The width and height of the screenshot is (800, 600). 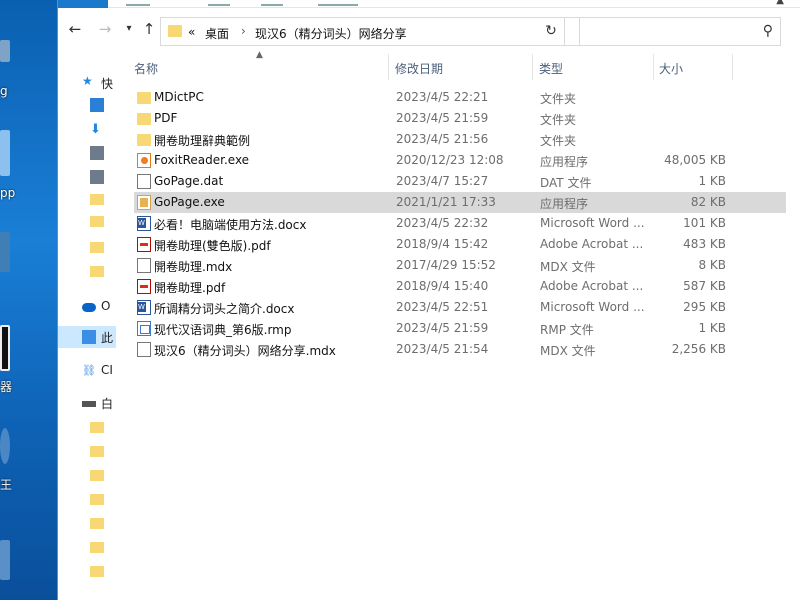 What do you see at coordinates (6, 387) in the screenshot?
I see `desktop-label-fragment: 器` at bounding box center [6, 387].